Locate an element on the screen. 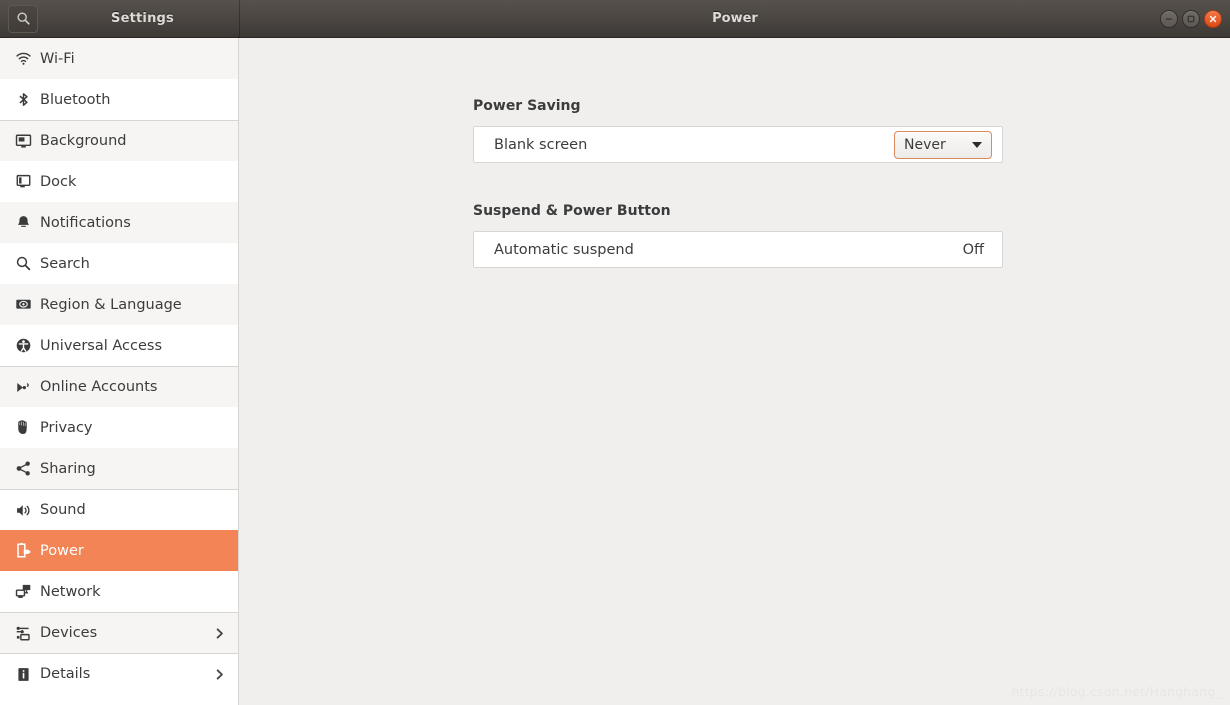 The width and height of the screenshot is (1230, 705). close-button is located at coordinates (1213, 18).